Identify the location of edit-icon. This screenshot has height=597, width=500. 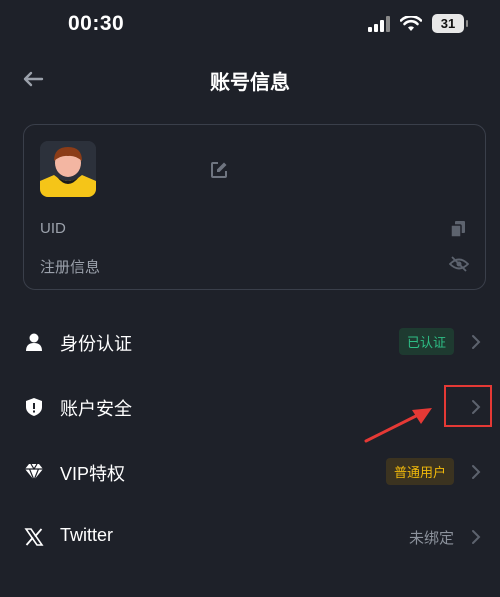
(219, 170).